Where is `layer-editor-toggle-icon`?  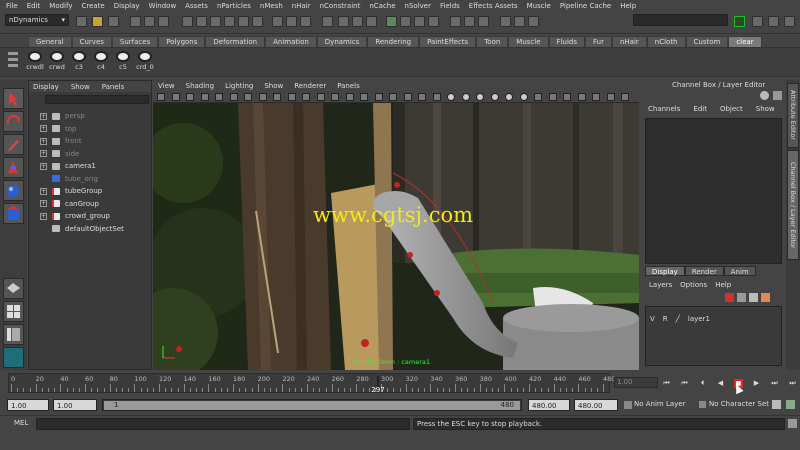 layer-editor-toggle-icon is located at coordinates (789, 21).